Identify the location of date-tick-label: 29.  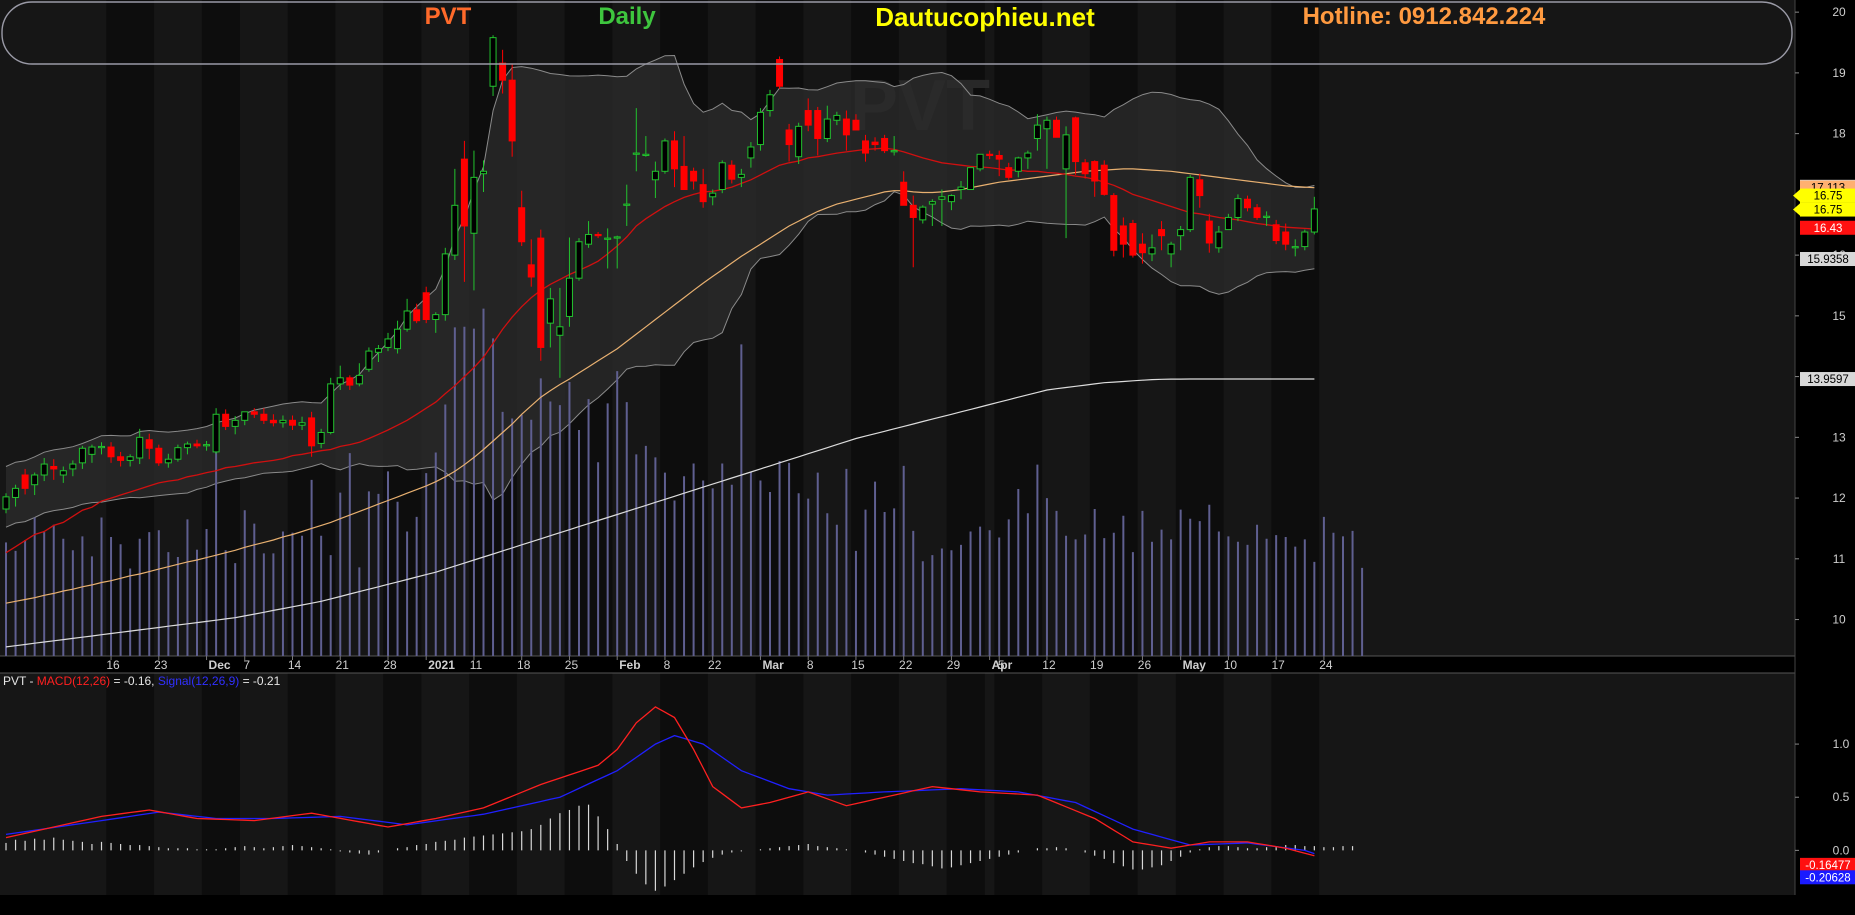
(954, 665).